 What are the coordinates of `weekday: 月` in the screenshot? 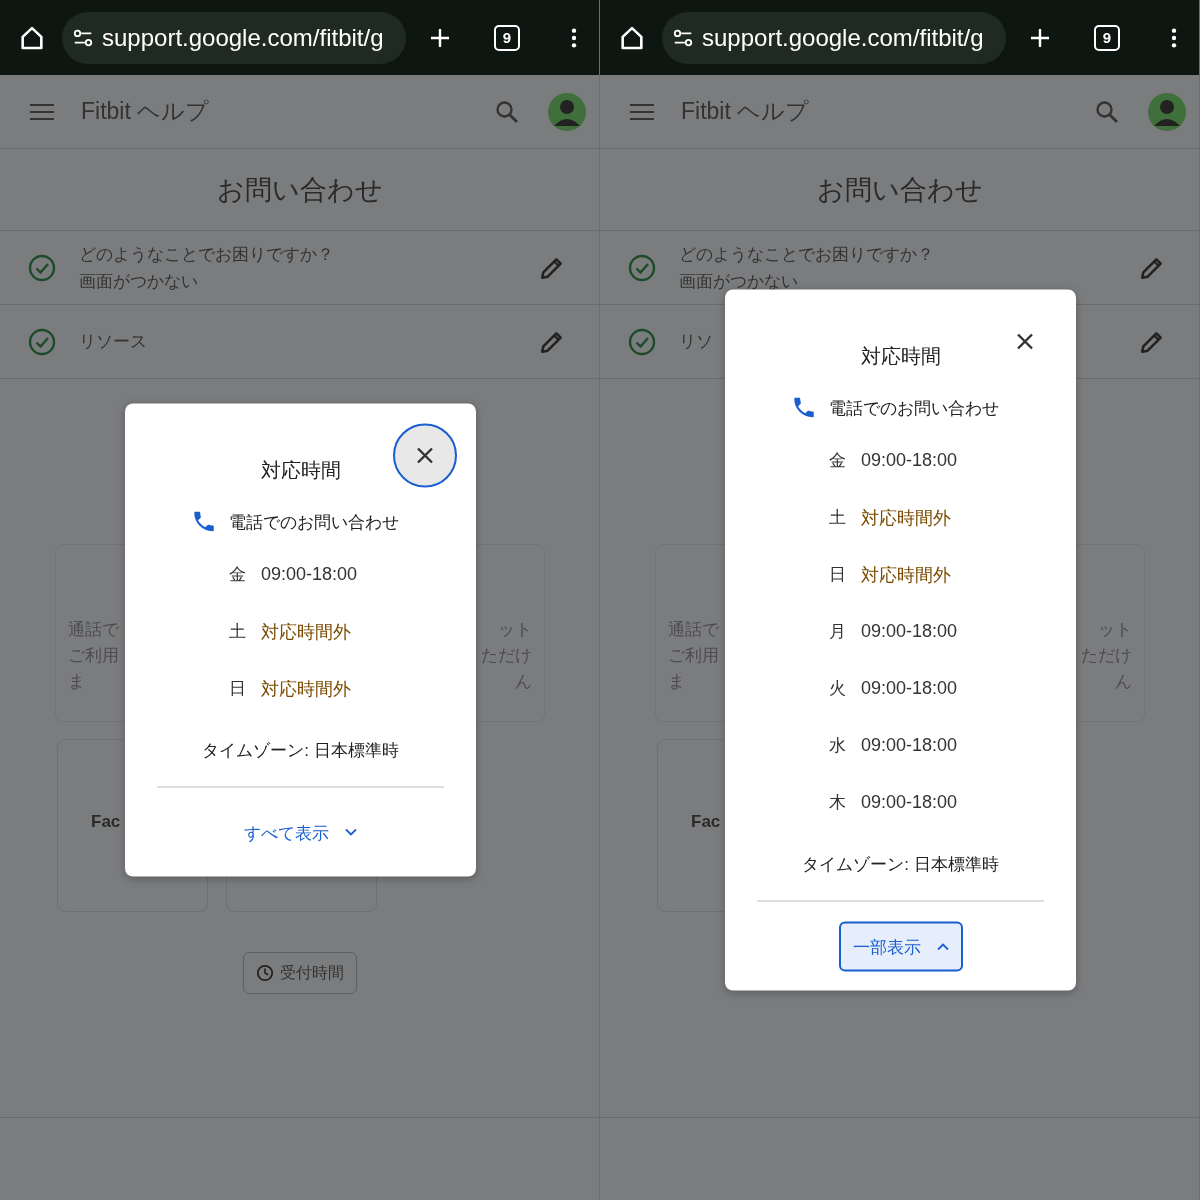 It's located at (838, 631).